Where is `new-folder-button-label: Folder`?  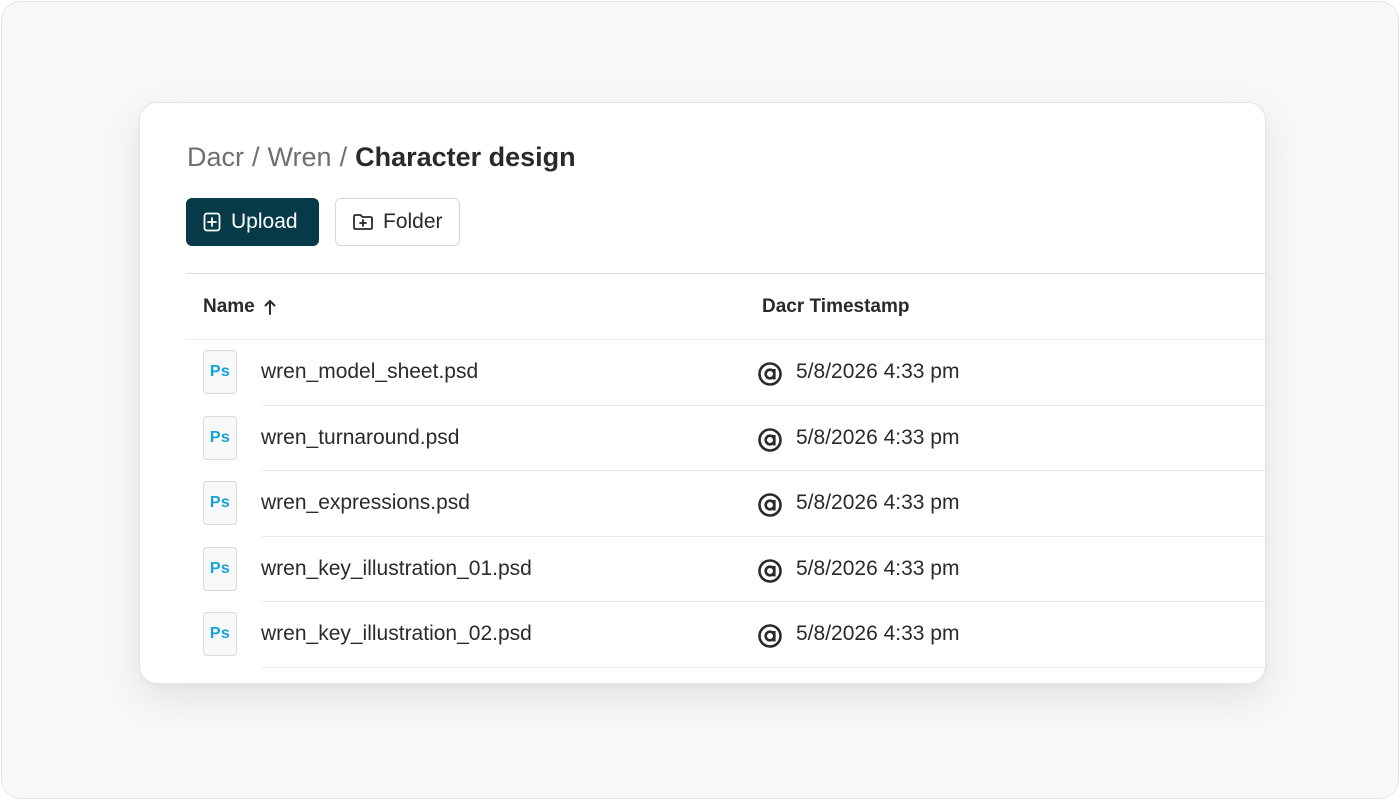 new-folder-button-label: Folder is located at coordinates (413, 221).